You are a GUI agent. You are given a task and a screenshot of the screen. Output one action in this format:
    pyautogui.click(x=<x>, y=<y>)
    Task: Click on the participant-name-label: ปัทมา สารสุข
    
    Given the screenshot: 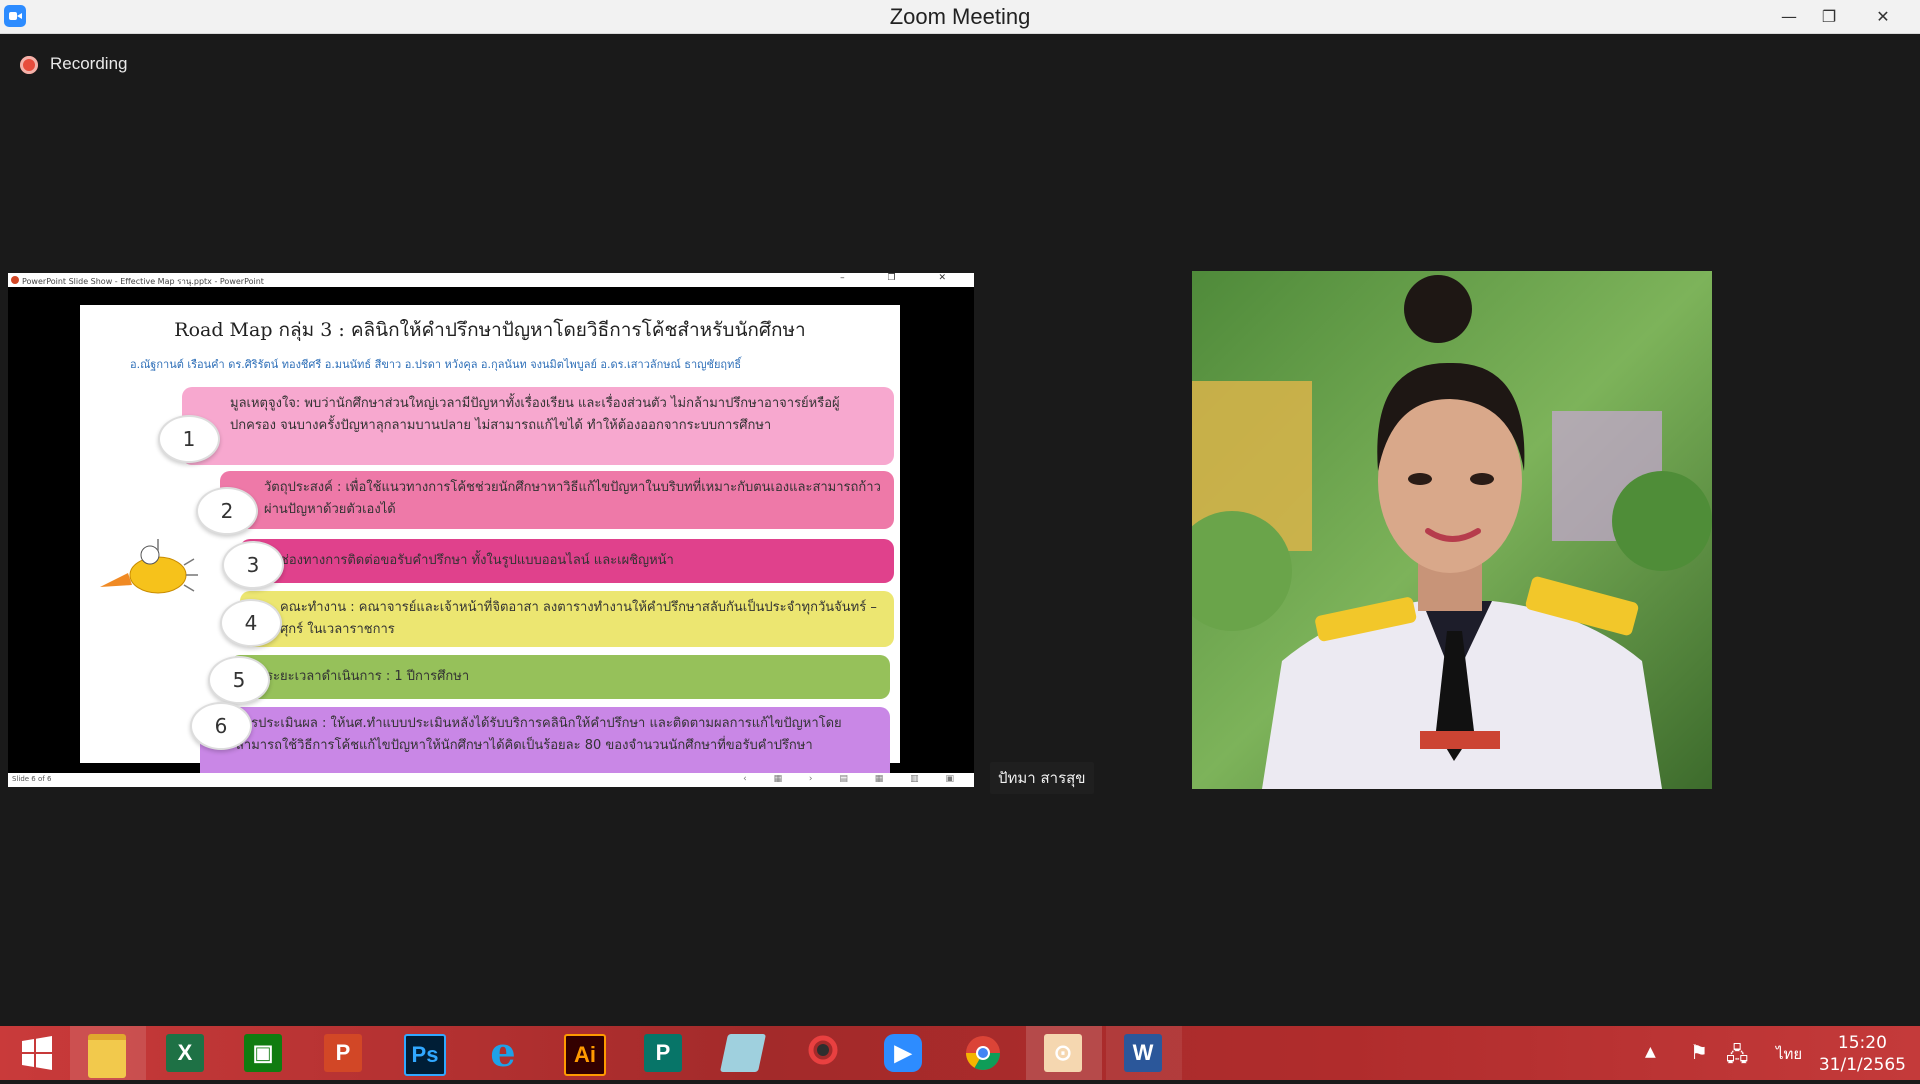 What is the action you would take?
    pyautogui.click(x=1042, y=778)
    